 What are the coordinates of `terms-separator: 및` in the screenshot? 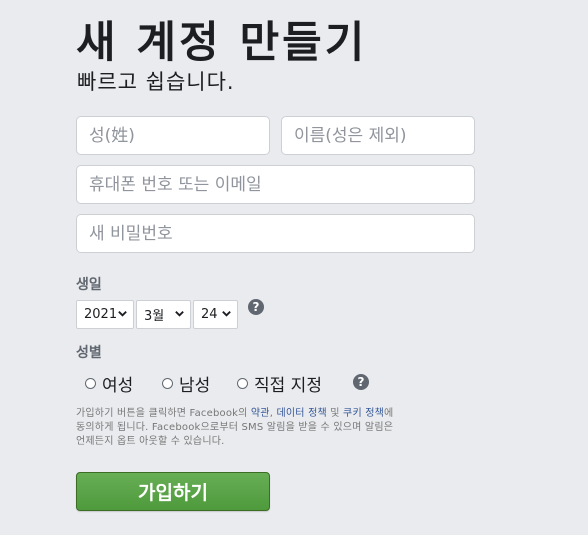 It's located at (335, 413).